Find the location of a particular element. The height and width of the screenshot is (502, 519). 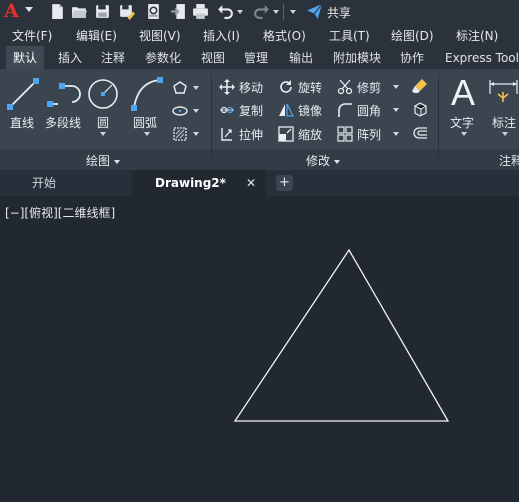

dimension-button: 标注 is located at coordinates (503, 107).